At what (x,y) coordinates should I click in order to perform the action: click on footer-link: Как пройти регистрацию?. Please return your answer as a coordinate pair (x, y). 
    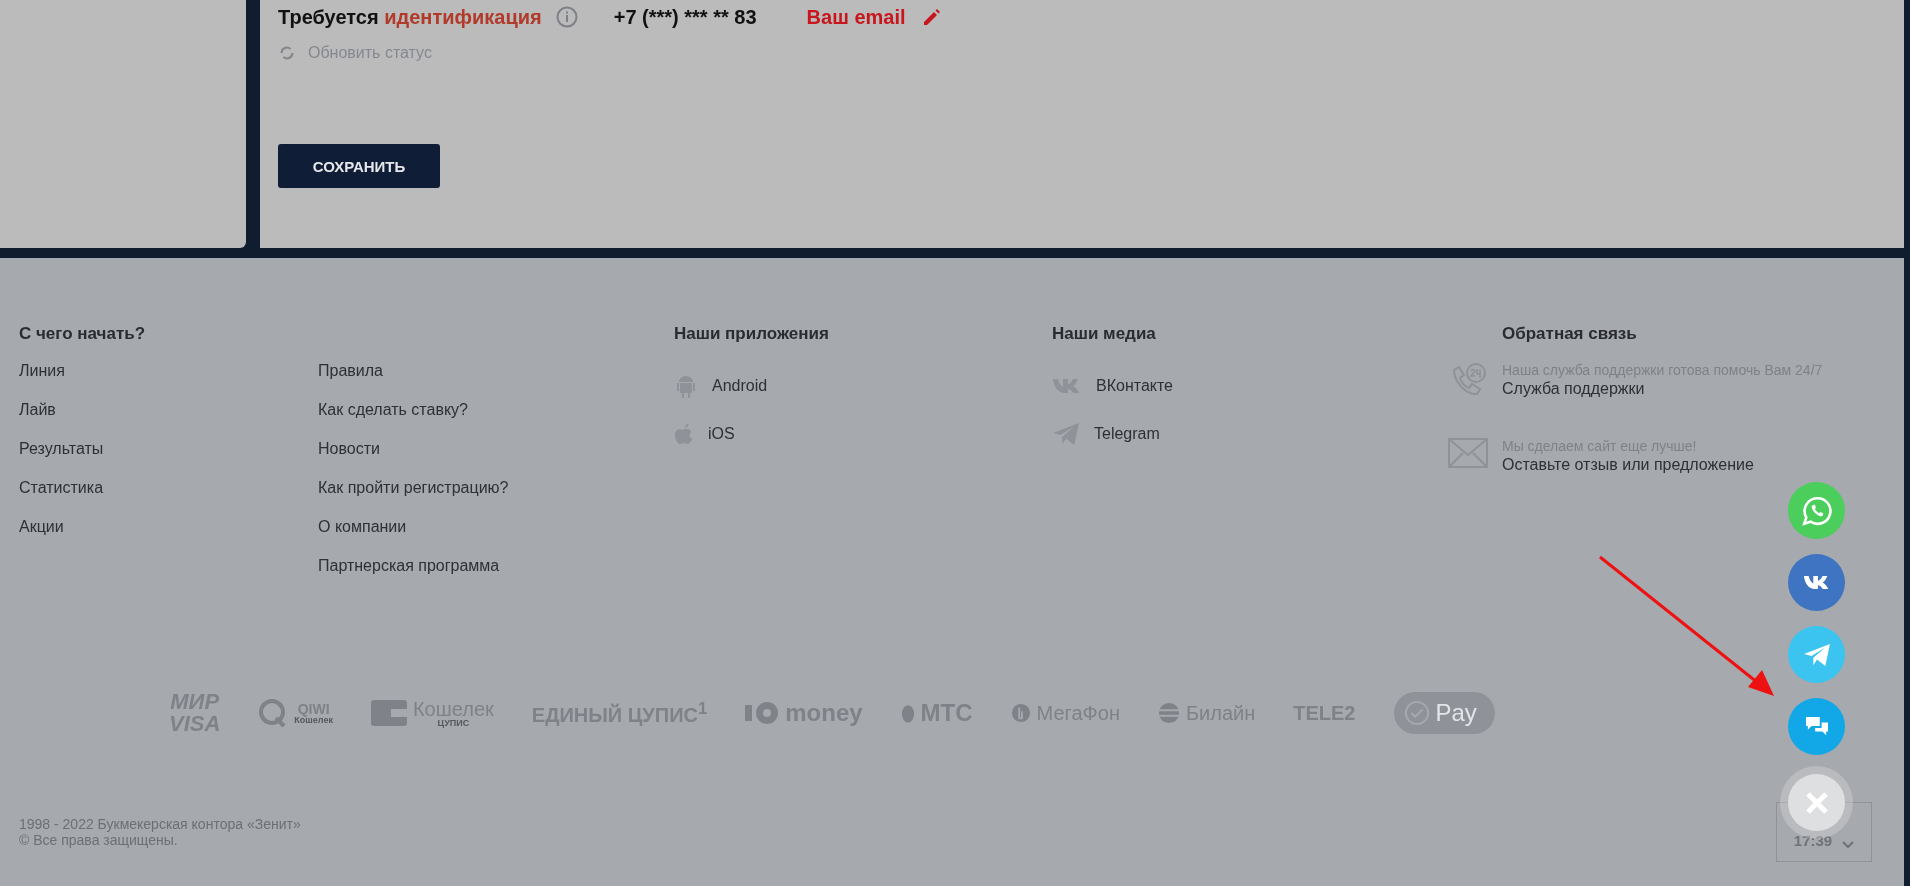
    Looking at the image, I should click on (496, 498).